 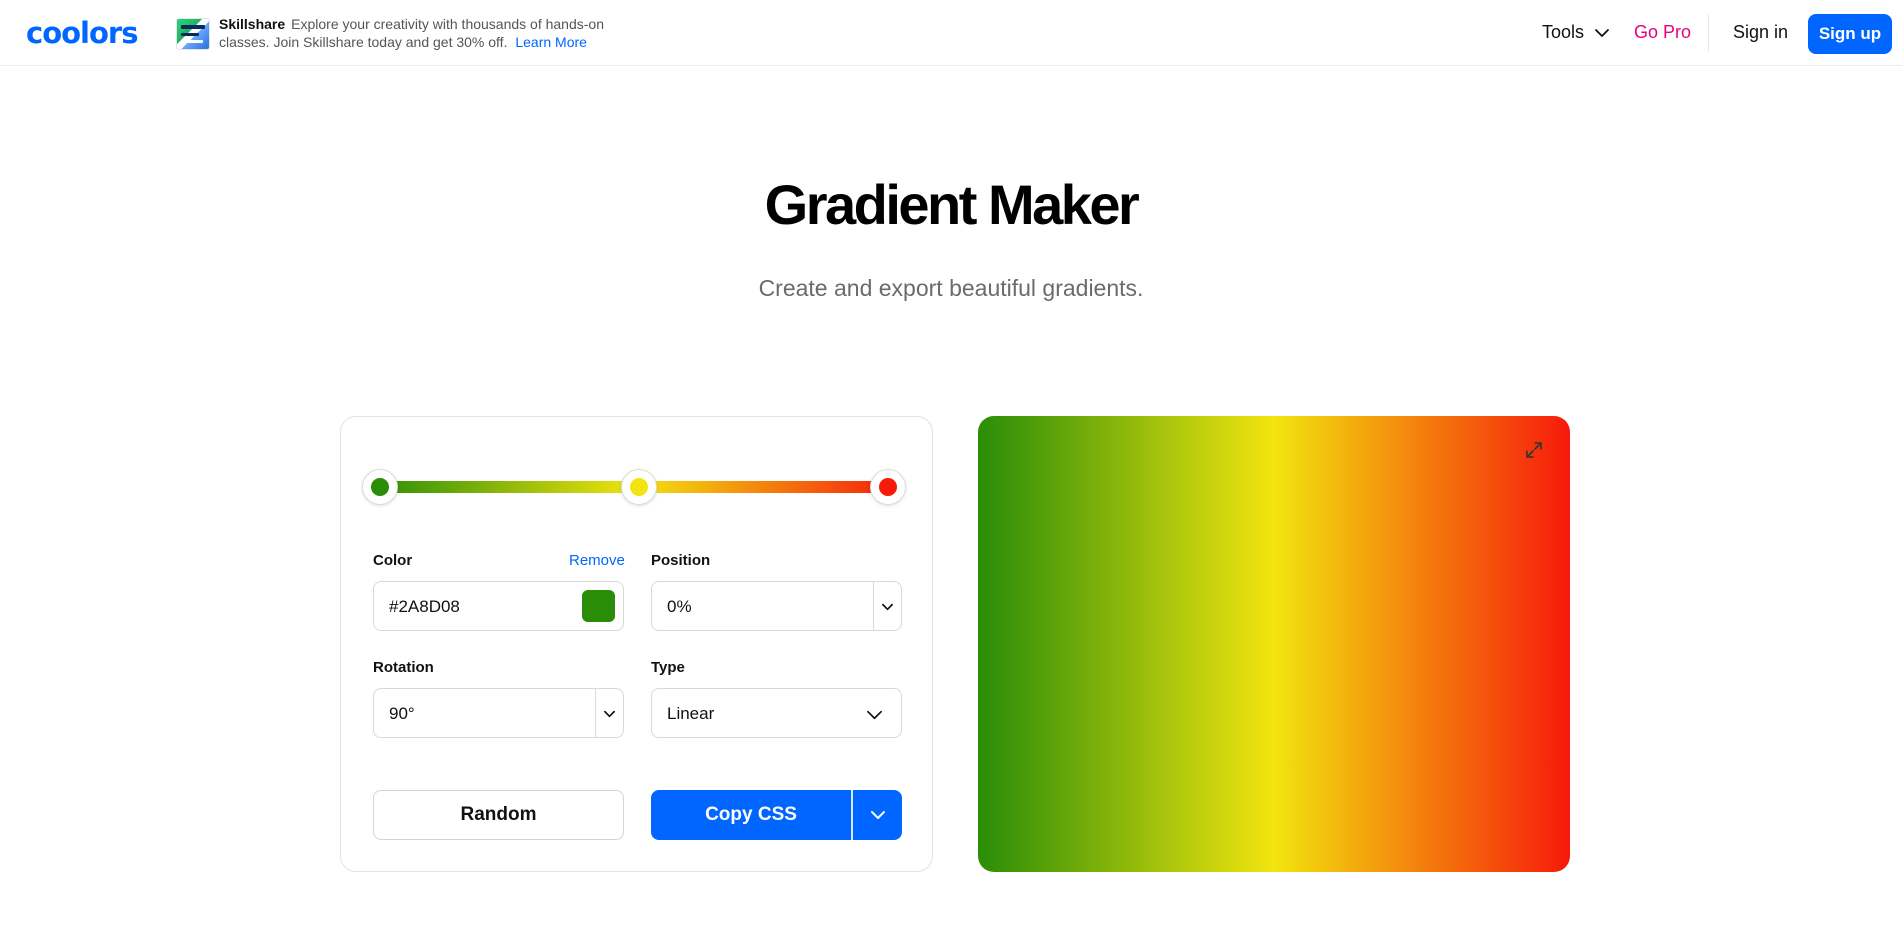 I want to click on type-select: Linear, so click(x=776, y=713).